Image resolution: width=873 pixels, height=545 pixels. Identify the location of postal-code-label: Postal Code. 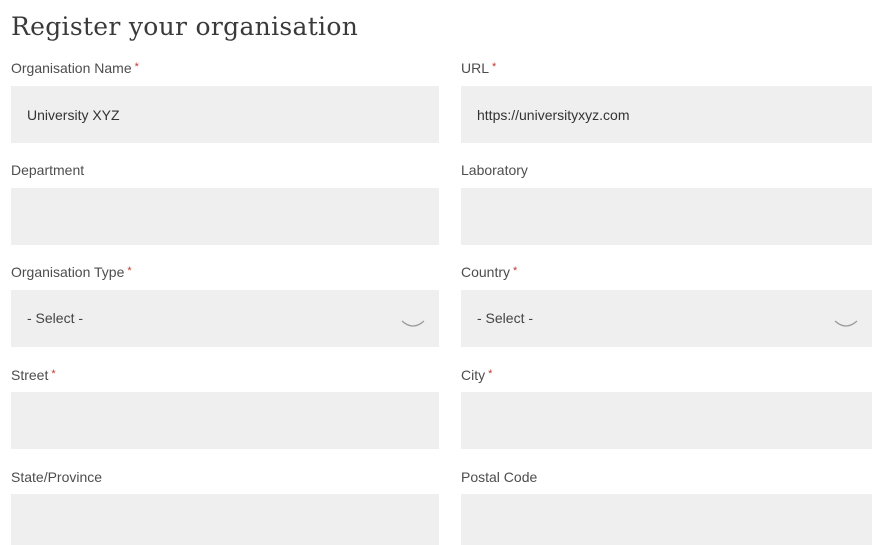
(499, 477).